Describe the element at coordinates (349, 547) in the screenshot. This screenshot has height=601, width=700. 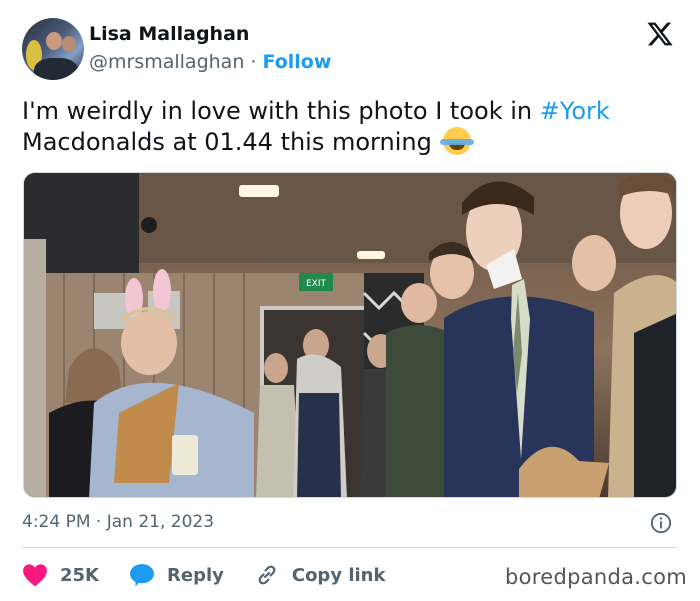
I see `divider` at that location.